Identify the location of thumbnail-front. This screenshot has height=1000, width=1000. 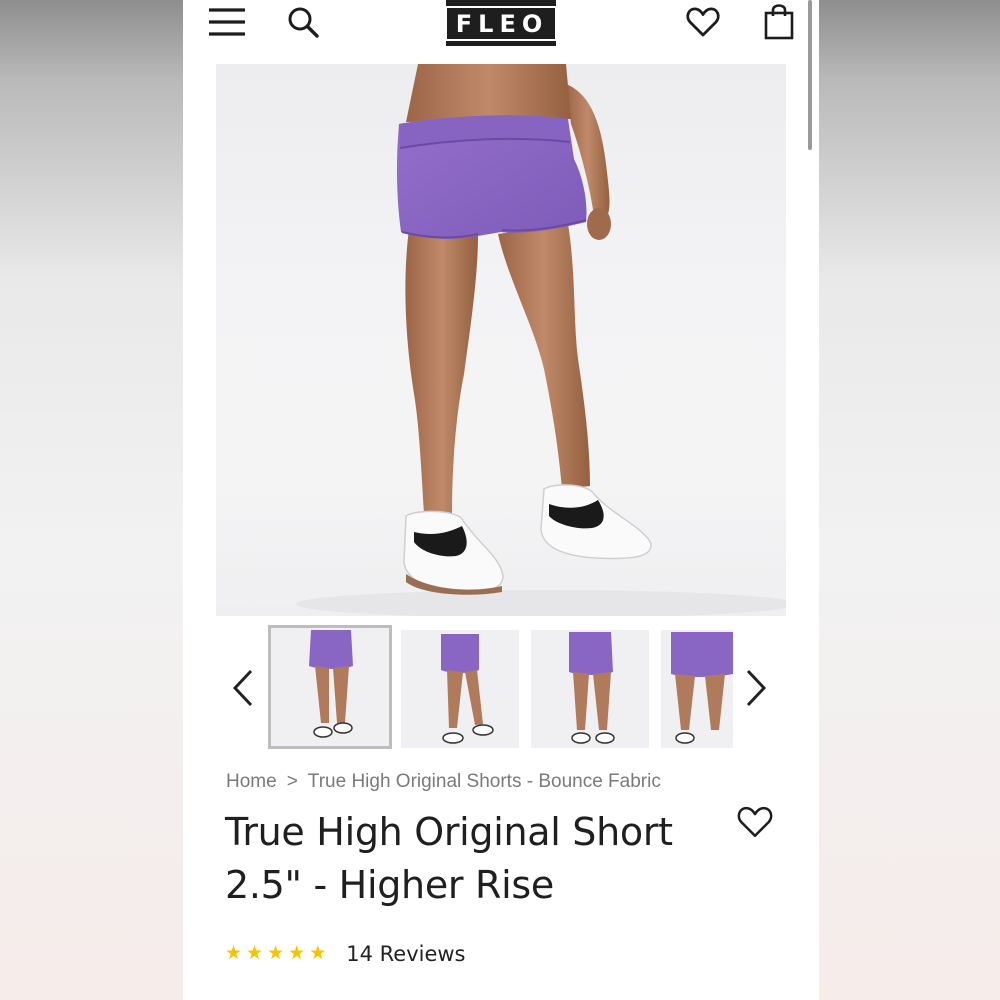
(330, 687).